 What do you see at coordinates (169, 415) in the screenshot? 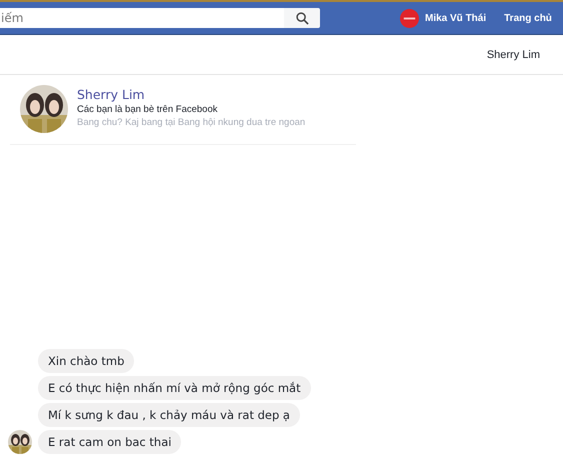
I see `message-bubble: Mí k sưng k đau , k chảy máu và rat dep ạ` at bounding box center [169, 415].